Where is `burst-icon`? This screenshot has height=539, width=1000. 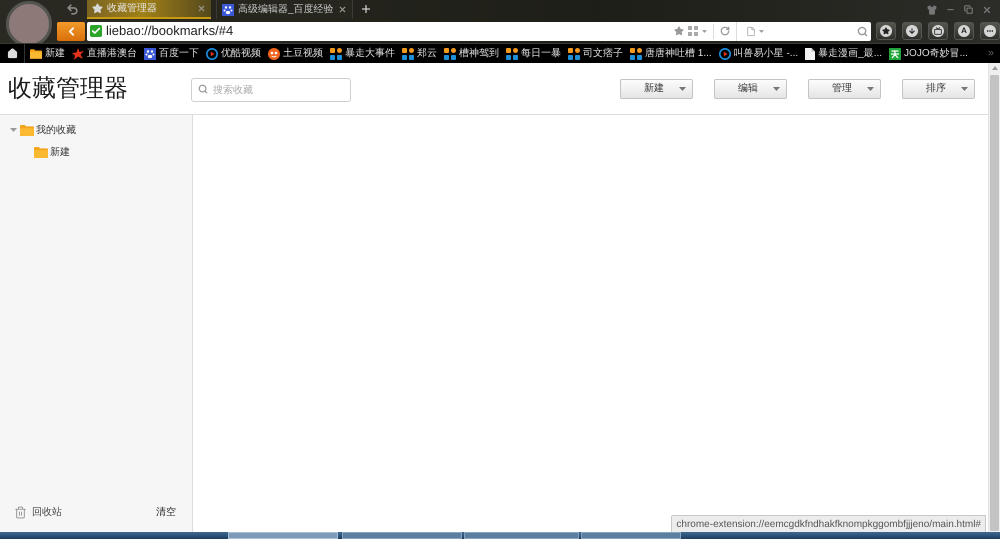 burst-icon is located at coordinates (78, 54).